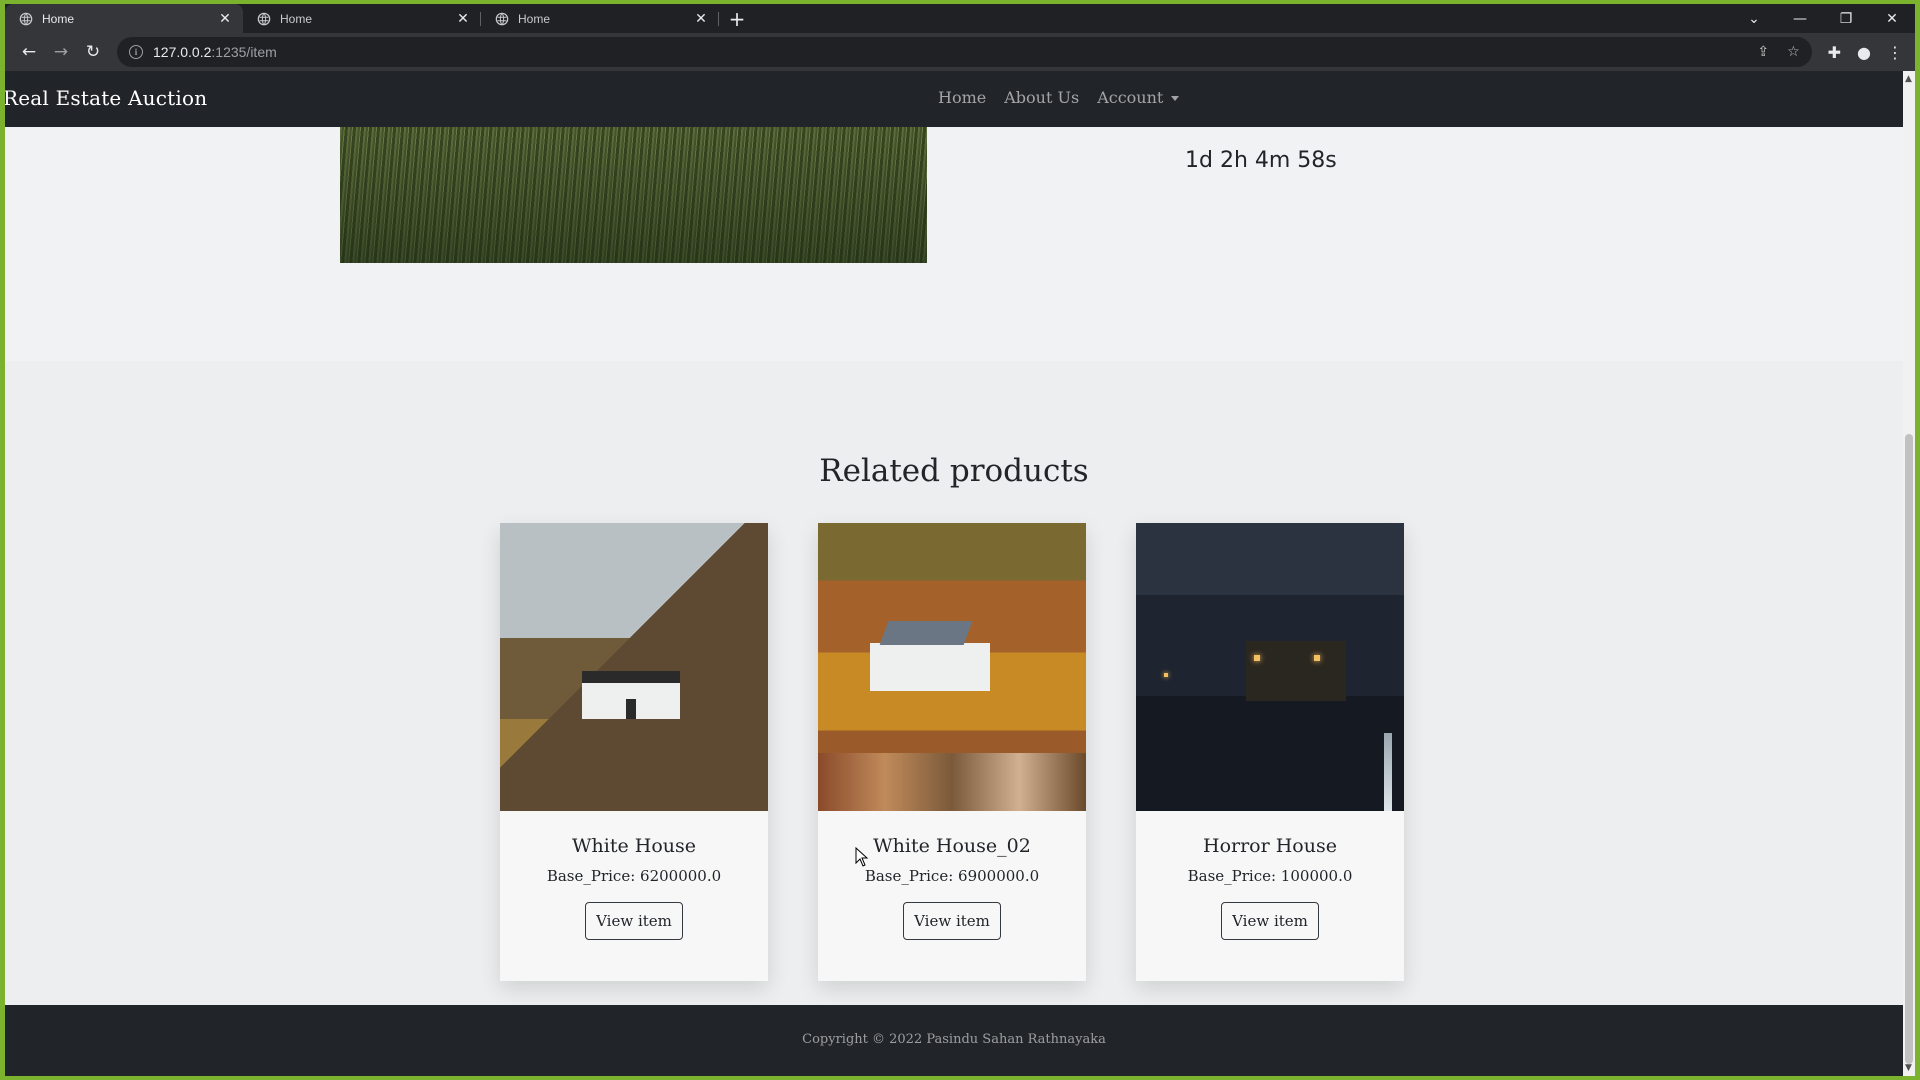  I want to click on minimize-button: —, so click(1800, 18).